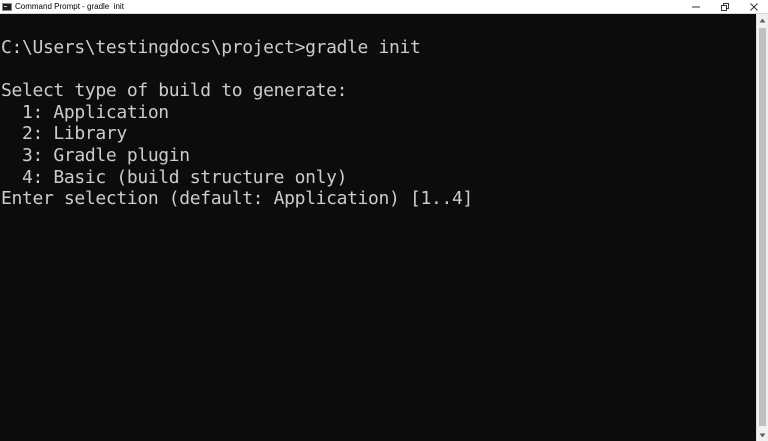 The height and width of the screenshot is (441, 768). What do you see at coordinates (174, 177) in the screenshot?
I see `console-line-option-4: 4: Basic (build structure only)` at bounding box center [174, 177].